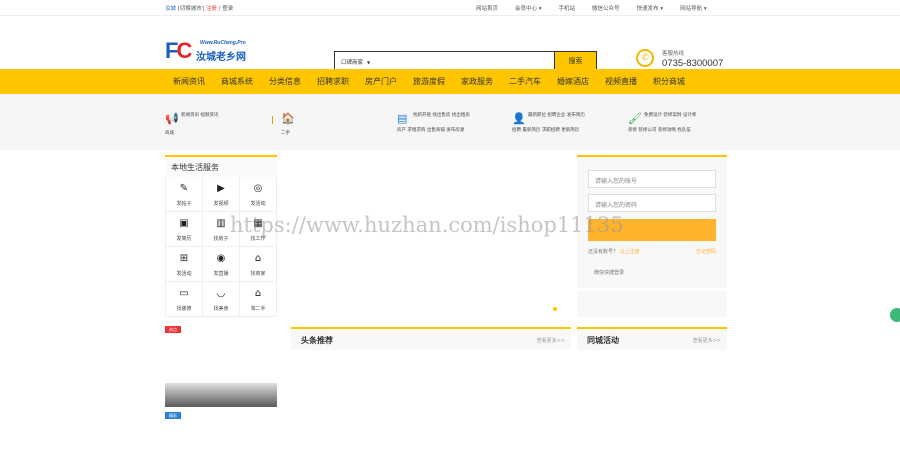 The image size is (900, 454). What do you see at coordinates (477, 81) in the screenshot?
I see `nav-housekeeping: 家政服务` at bounding box center [477, 81].